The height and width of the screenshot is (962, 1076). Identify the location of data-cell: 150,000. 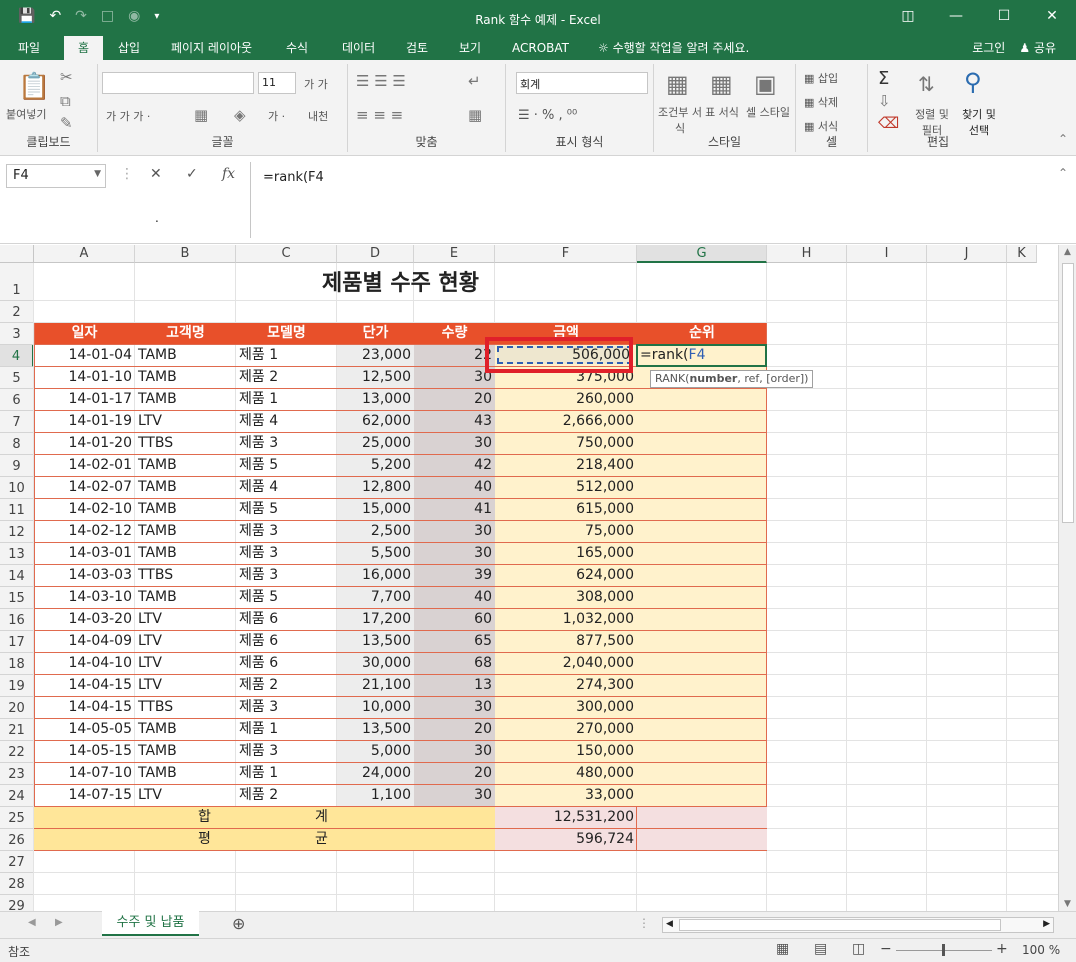
(566, 751).